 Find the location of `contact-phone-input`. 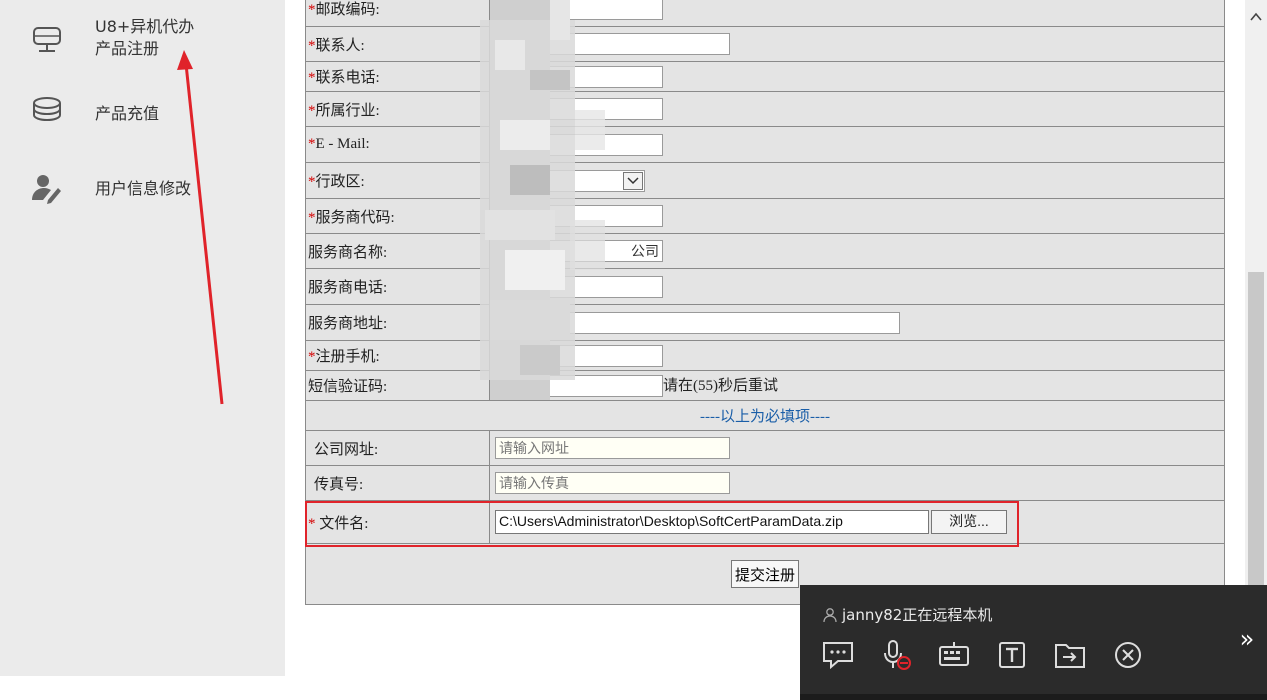

contact-phone-input is located at coordinates (579, 76).